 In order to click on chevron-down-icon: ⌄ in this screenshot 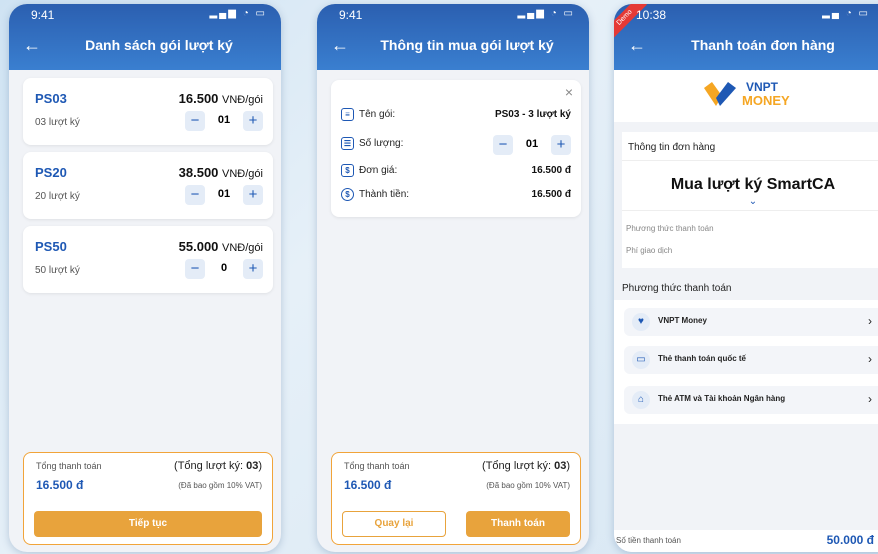, I will do `click(753, 202)`.